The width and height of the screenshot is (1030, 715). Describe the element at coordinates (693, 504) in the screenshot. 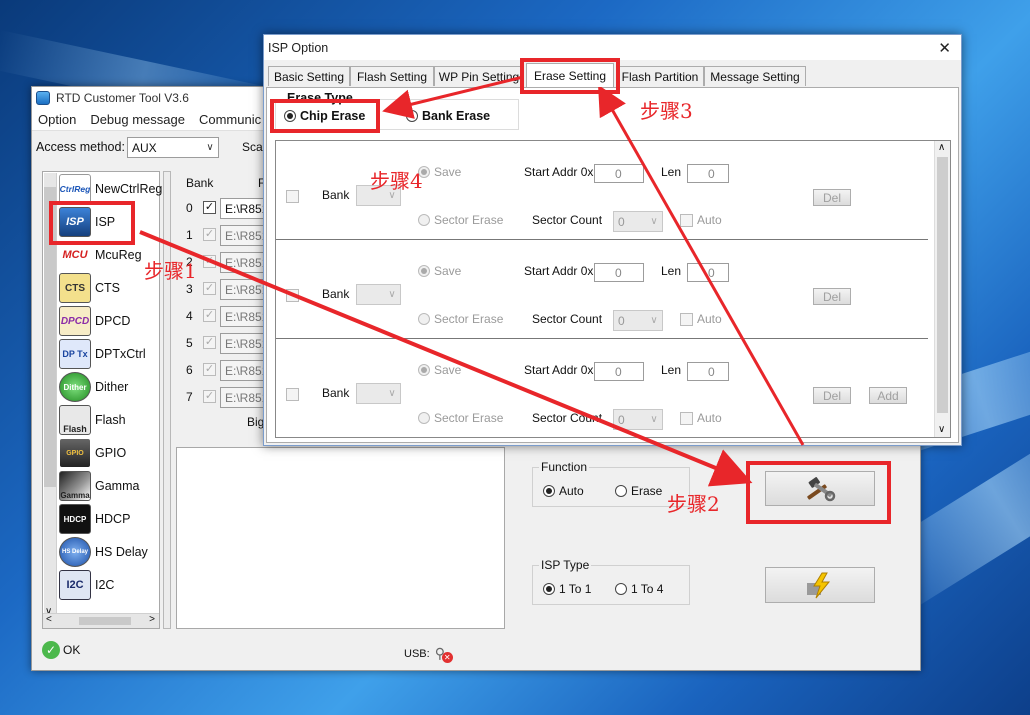

I see `step2-label: 步骤2` at that location.